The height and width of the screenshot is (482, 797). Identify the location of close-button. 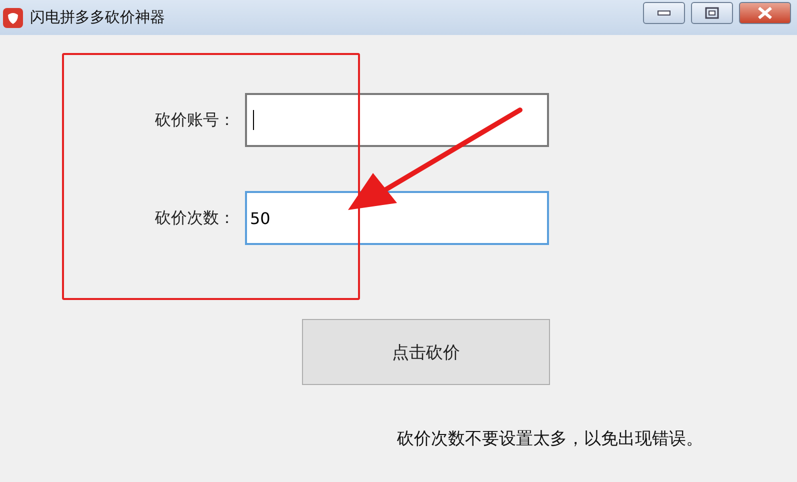
(765, 13).